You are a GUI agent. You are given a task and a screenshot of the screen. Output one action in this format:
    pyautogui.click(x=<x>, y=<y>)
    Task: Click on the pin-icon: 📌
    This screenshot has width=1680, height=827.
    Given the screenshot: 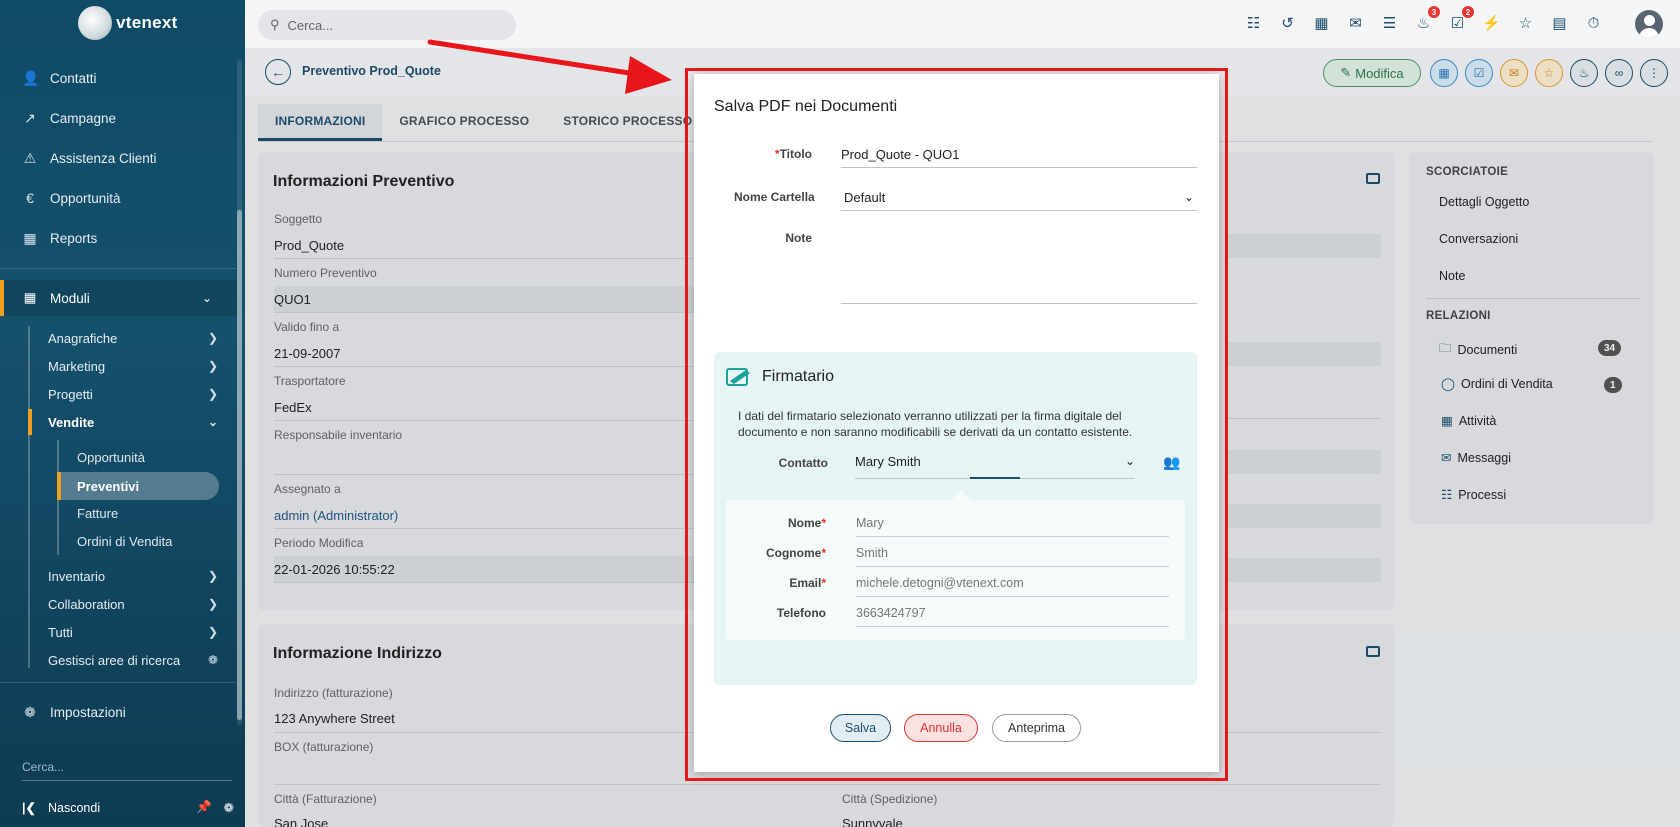 What is the action you would take?
    pyautogui.click(x=204, y=807)
    